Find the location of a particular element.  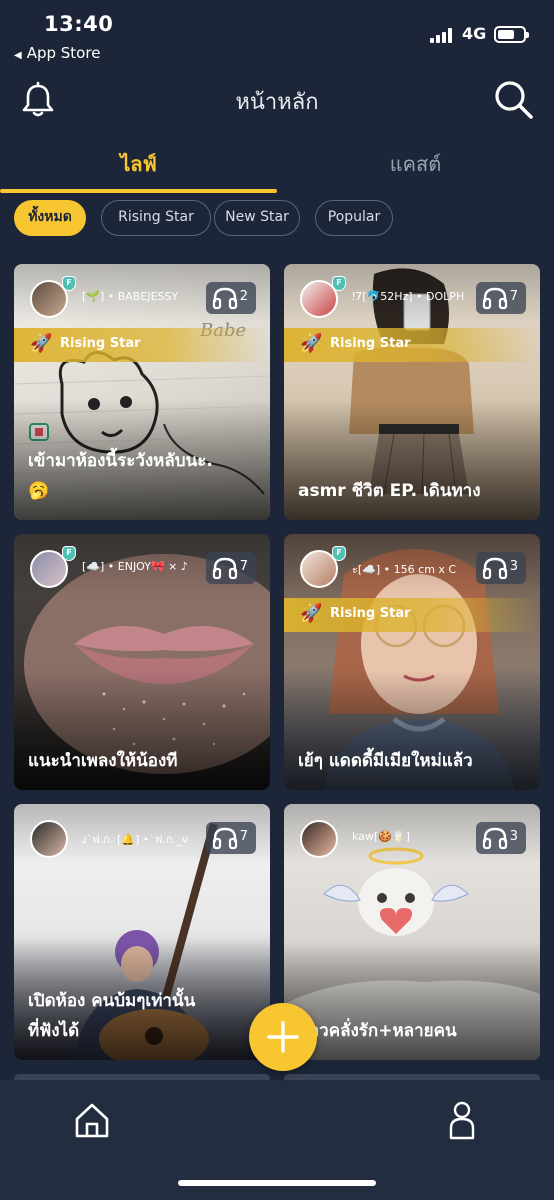

search-icon is located at coordinates (514, 100).